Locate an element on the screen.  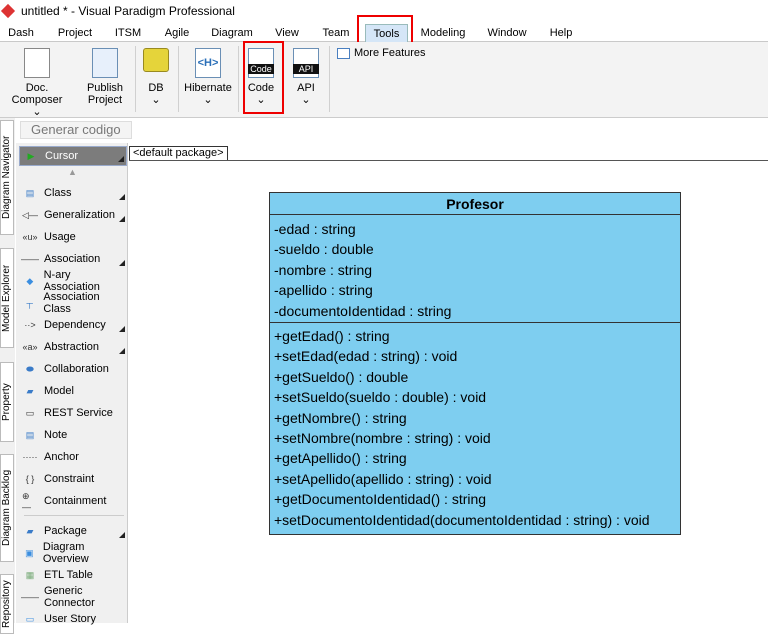
note-icon: ▤ is located at coordinates (30, 434).